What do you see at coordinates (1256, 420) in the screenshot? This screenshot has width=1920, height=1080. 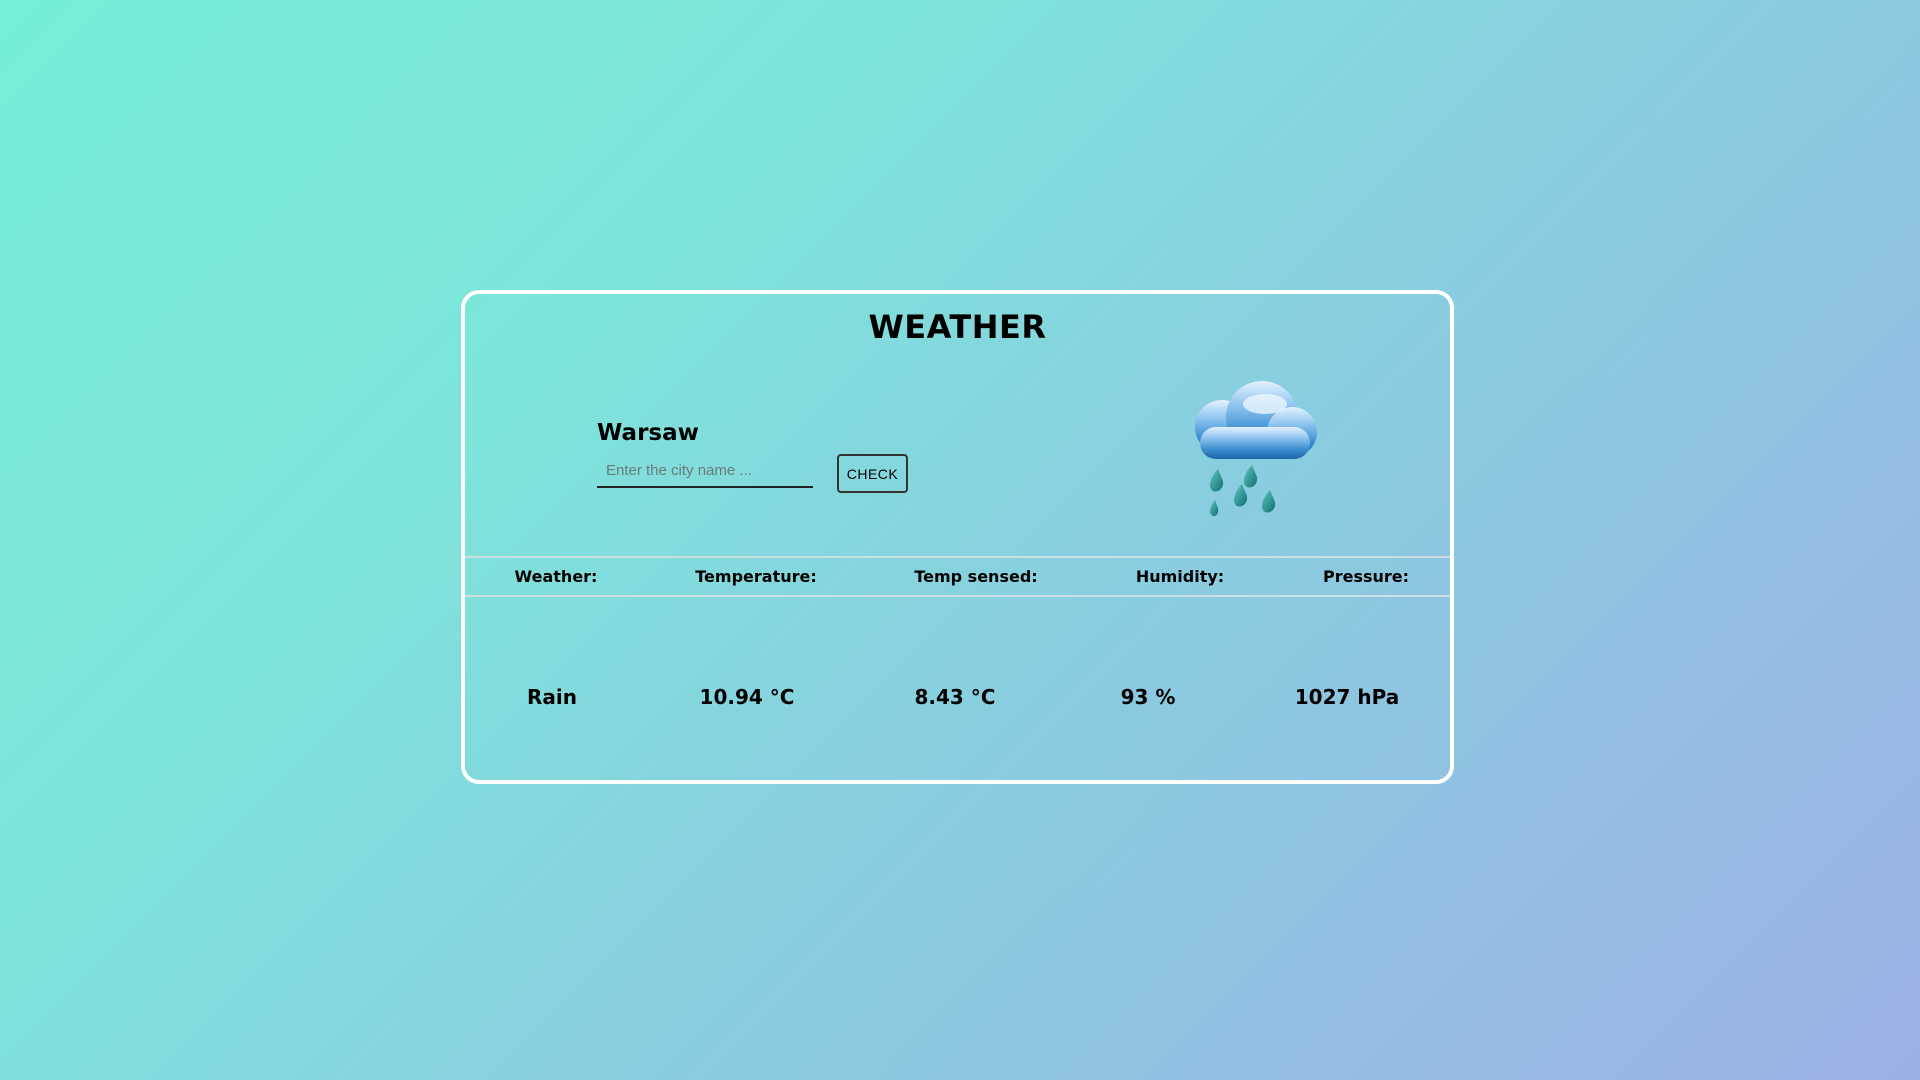 I see `cloud-shape` at bounding box center [1256, 420].